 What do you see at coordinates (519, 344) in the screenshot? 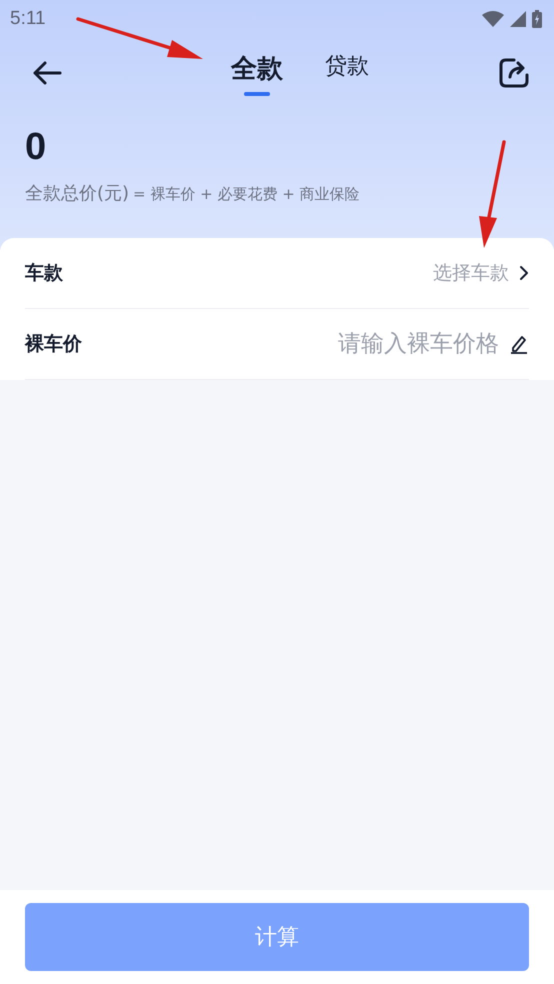
I see `pencil-icon` at bounding box center [519, 344].